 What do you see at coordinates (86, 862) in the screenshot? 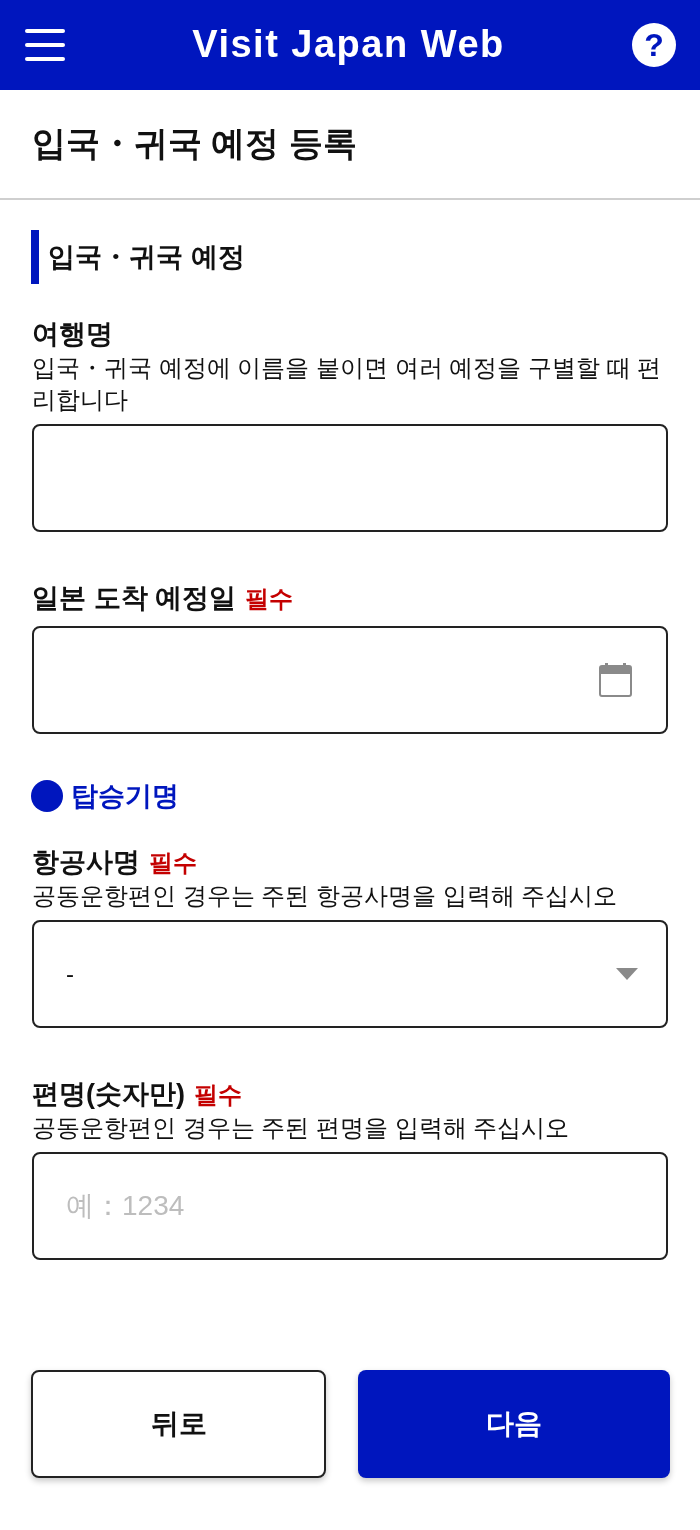
I see `field-label: 항공사명` at bounding box center [86, 862].